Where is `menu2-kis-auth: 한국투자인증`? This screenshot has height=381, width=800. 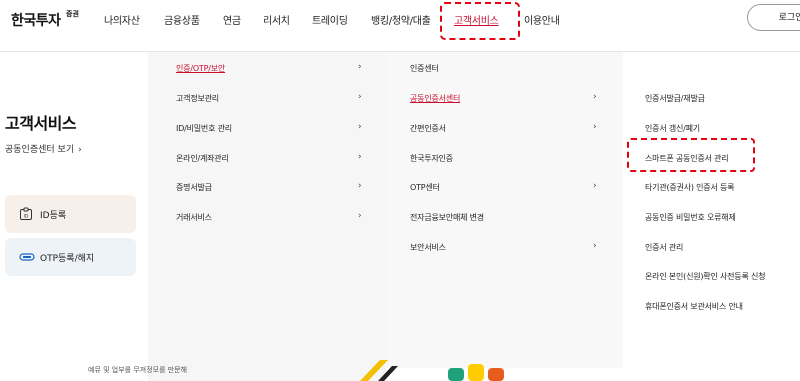
menu2-kis-auth: 한국투자인증 is located at coordinates (431, 158).